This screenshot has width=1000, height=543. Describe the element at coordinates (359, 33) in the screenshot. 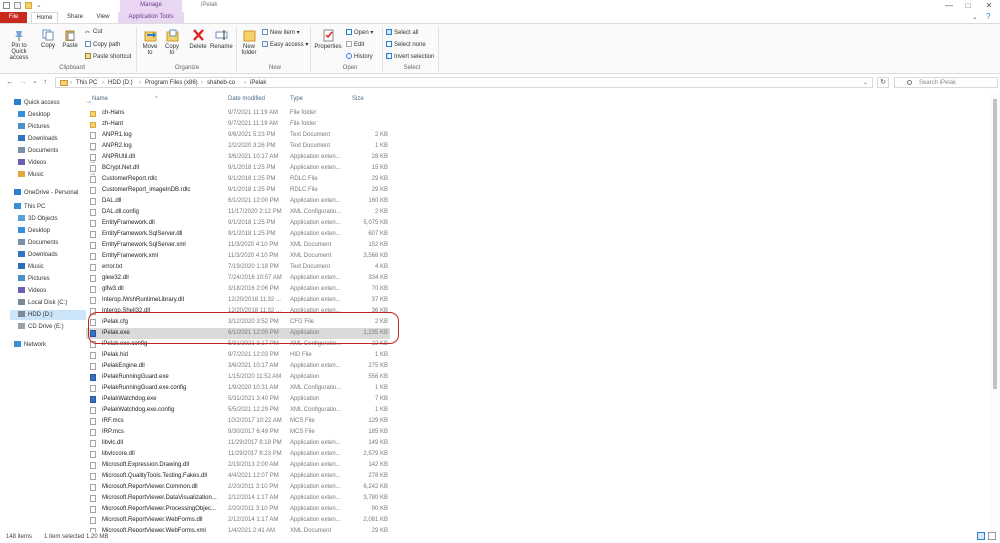

I see `open-button: Open ▾` at that location.